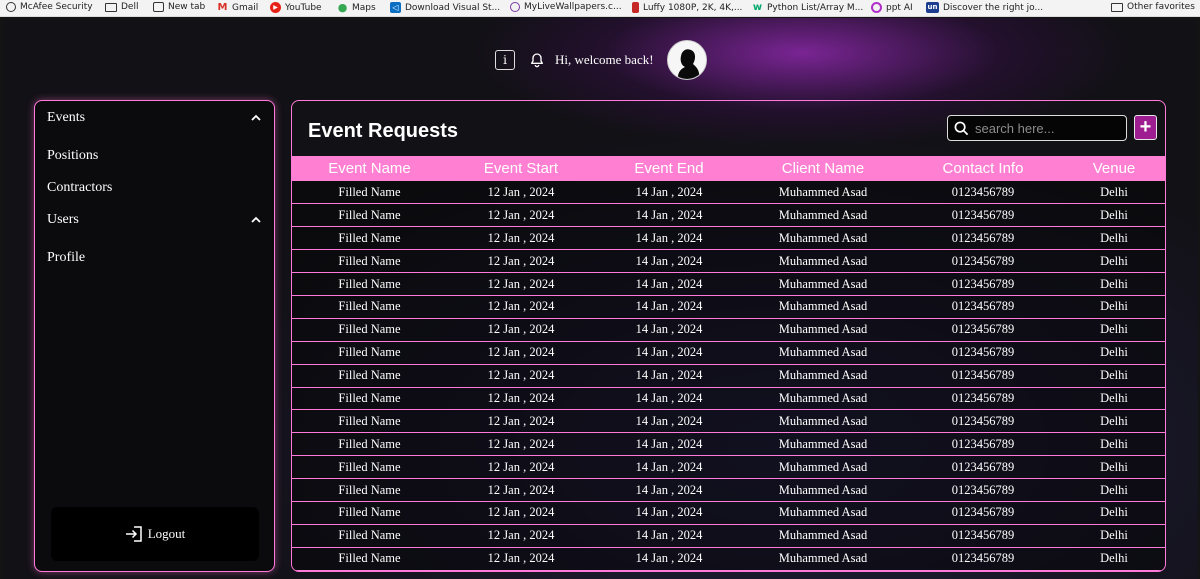 This screenshot has width=1200, height=579. I want to click on column-header: Event Name, so click(369, 168).